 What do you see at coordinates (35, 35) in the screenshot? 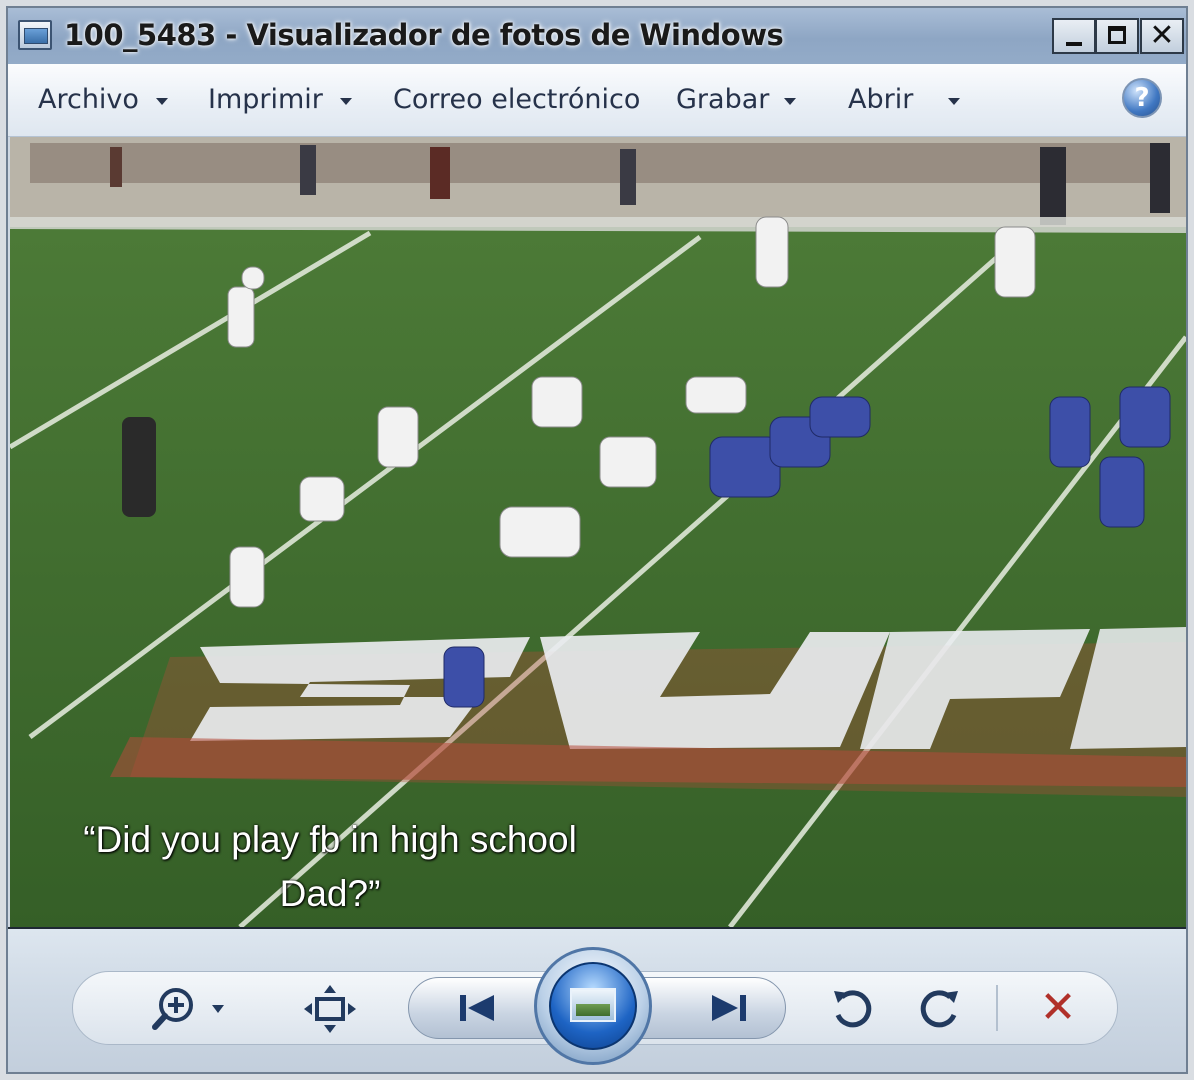
I see `photo-viewer-app-icon` at bounding box center [35, 35].